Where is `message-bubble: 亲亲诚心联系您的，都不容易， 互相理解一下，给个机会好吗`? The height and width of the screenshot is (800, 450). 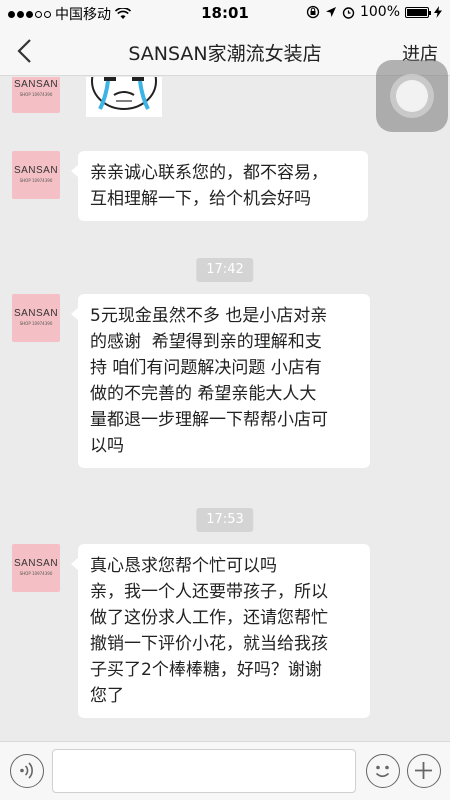 message-bubble: 亲亲诚心联系您的，都不容易， 互相理解一下，给个机会好吗 is located at coordinates (219, 186).